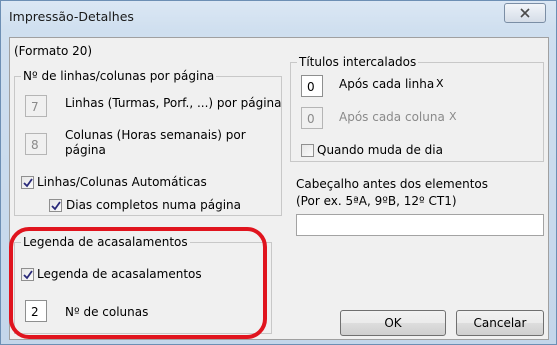 The height and width of the screenshot is (345, 557). What do you see at coordinates (393, 323) in the screenshot?
I see `ok-button: OK` at bounding box center [393, 323].